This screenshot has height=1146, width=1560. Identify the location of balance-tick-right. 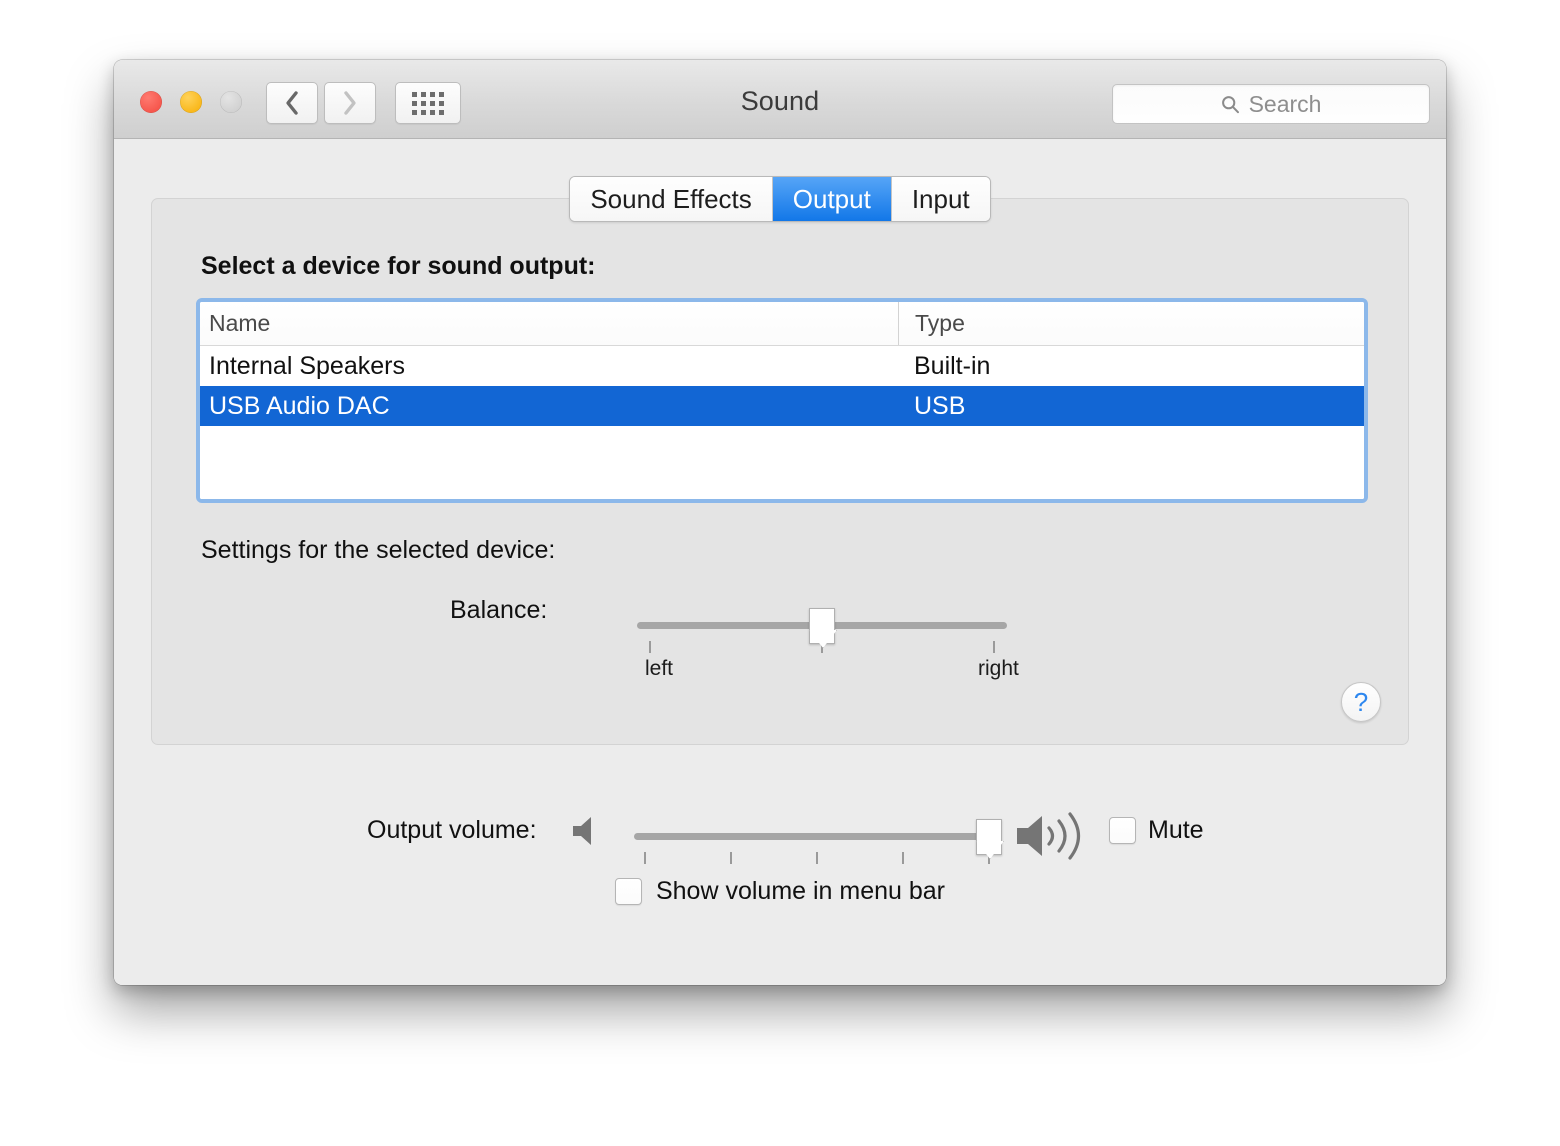
(994, 647).